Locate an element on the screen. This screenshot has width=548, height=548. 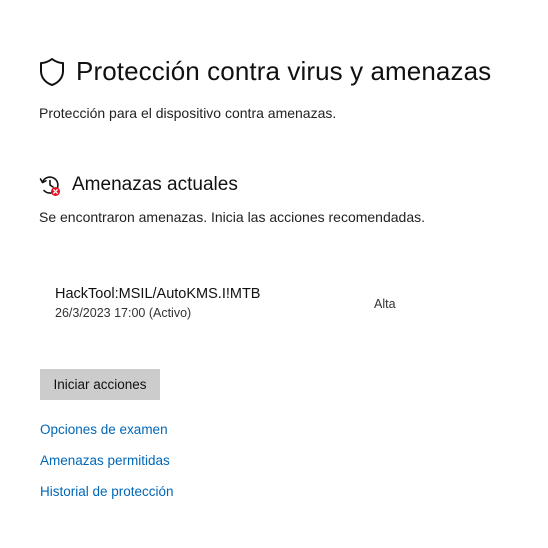
page-title: Protección contra virus y amenazas is located at coordinates (284, 71).